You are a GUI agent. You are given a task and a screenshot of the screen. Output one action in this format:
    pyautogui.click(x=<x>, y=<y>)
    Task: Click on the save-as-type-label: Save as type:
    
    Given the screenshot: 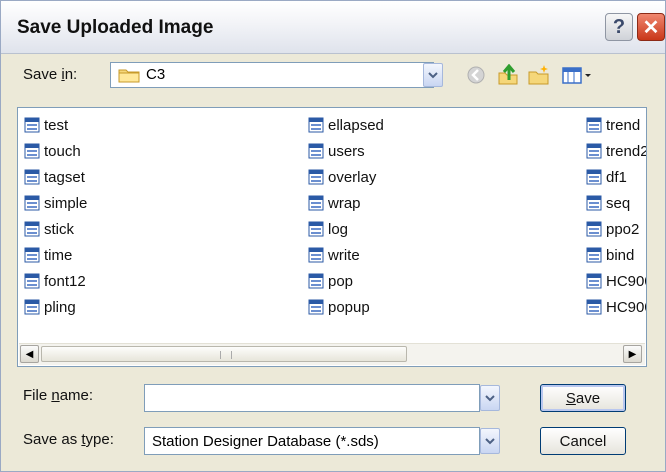 What is the action you would take?
    pyautogui.click(x=68, y=439)
    